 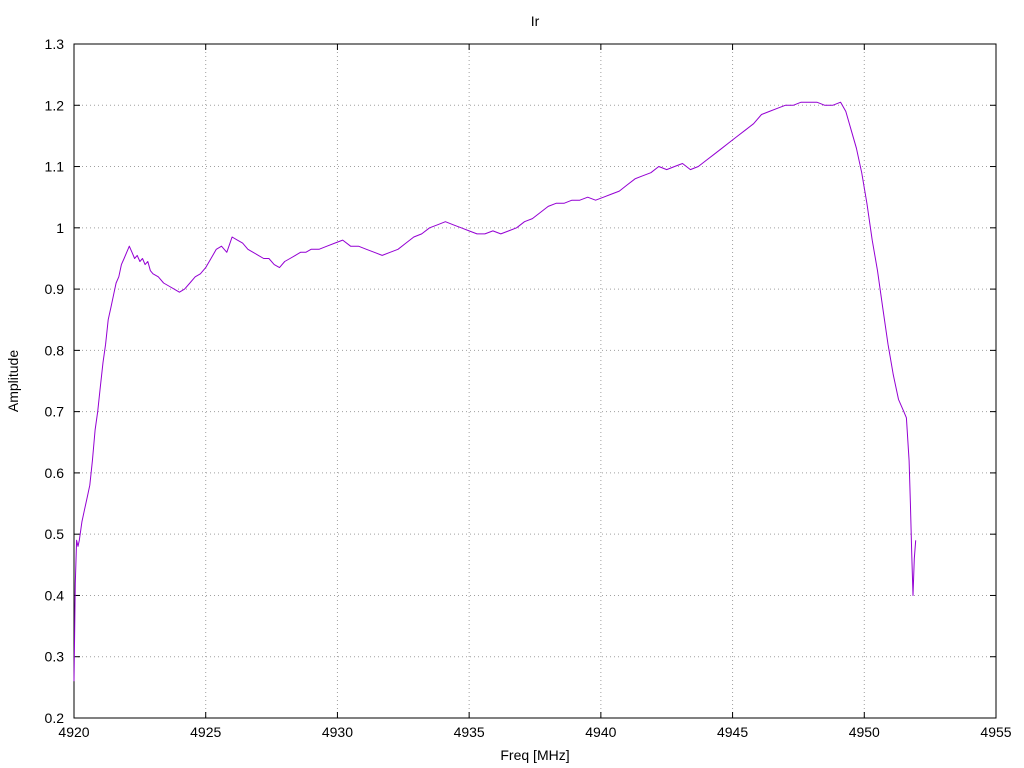 What do you see at coordinates (864, 732) in the screenshot?
I see `x-tick-label: 4950` at bounding box center [864, 732].